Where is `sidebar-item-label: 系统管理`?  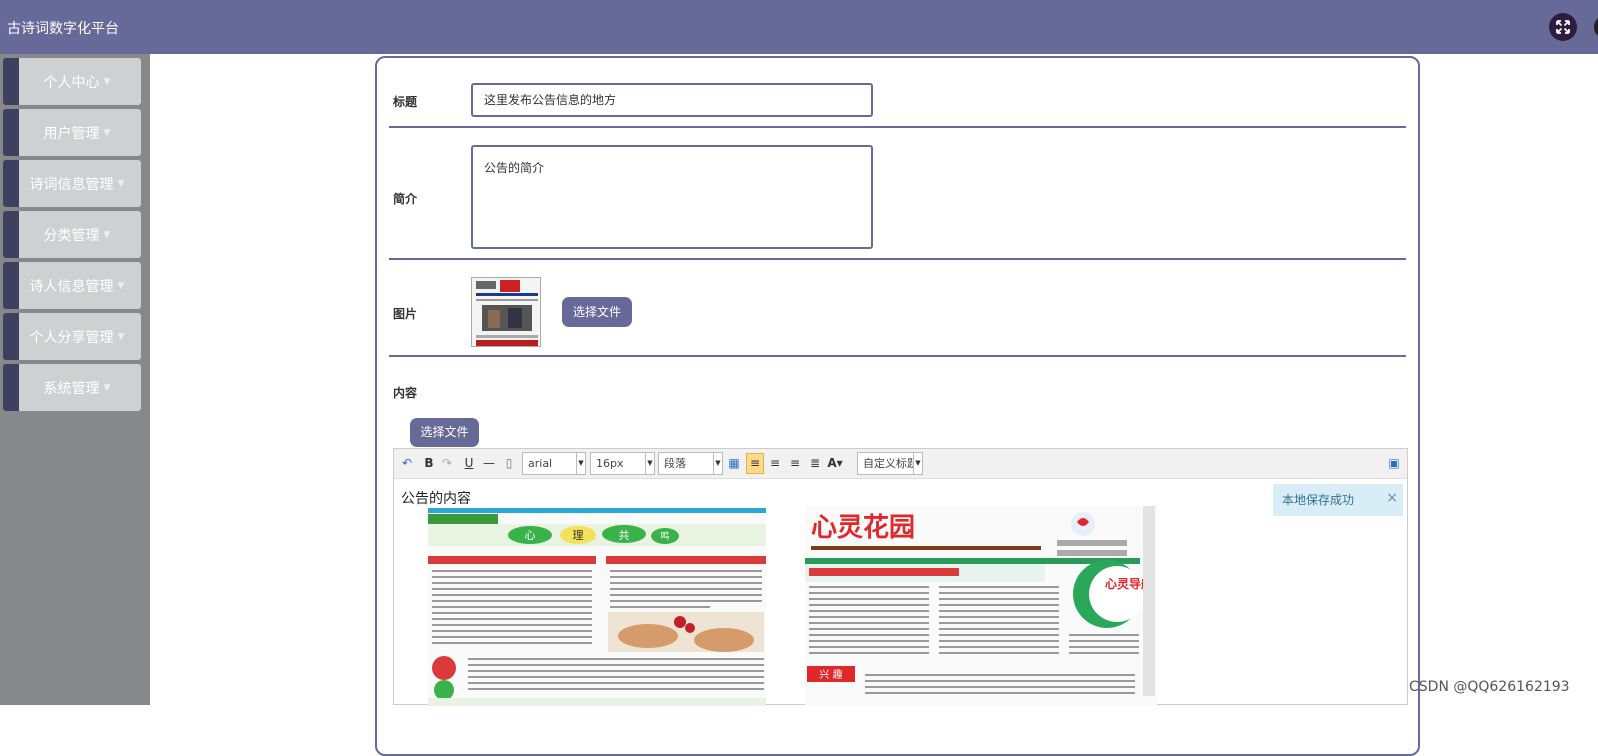 sidebar-item-label: 系统管理 is located at coordinates (71, 388).